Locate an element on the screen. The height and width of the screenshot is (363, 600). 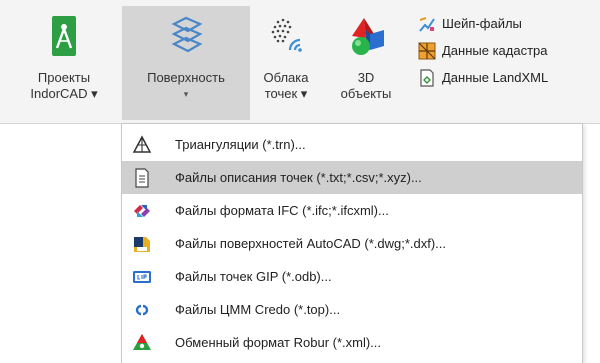
shapefiles-button: Шейп-файлы is located at coordinates (507, 23).